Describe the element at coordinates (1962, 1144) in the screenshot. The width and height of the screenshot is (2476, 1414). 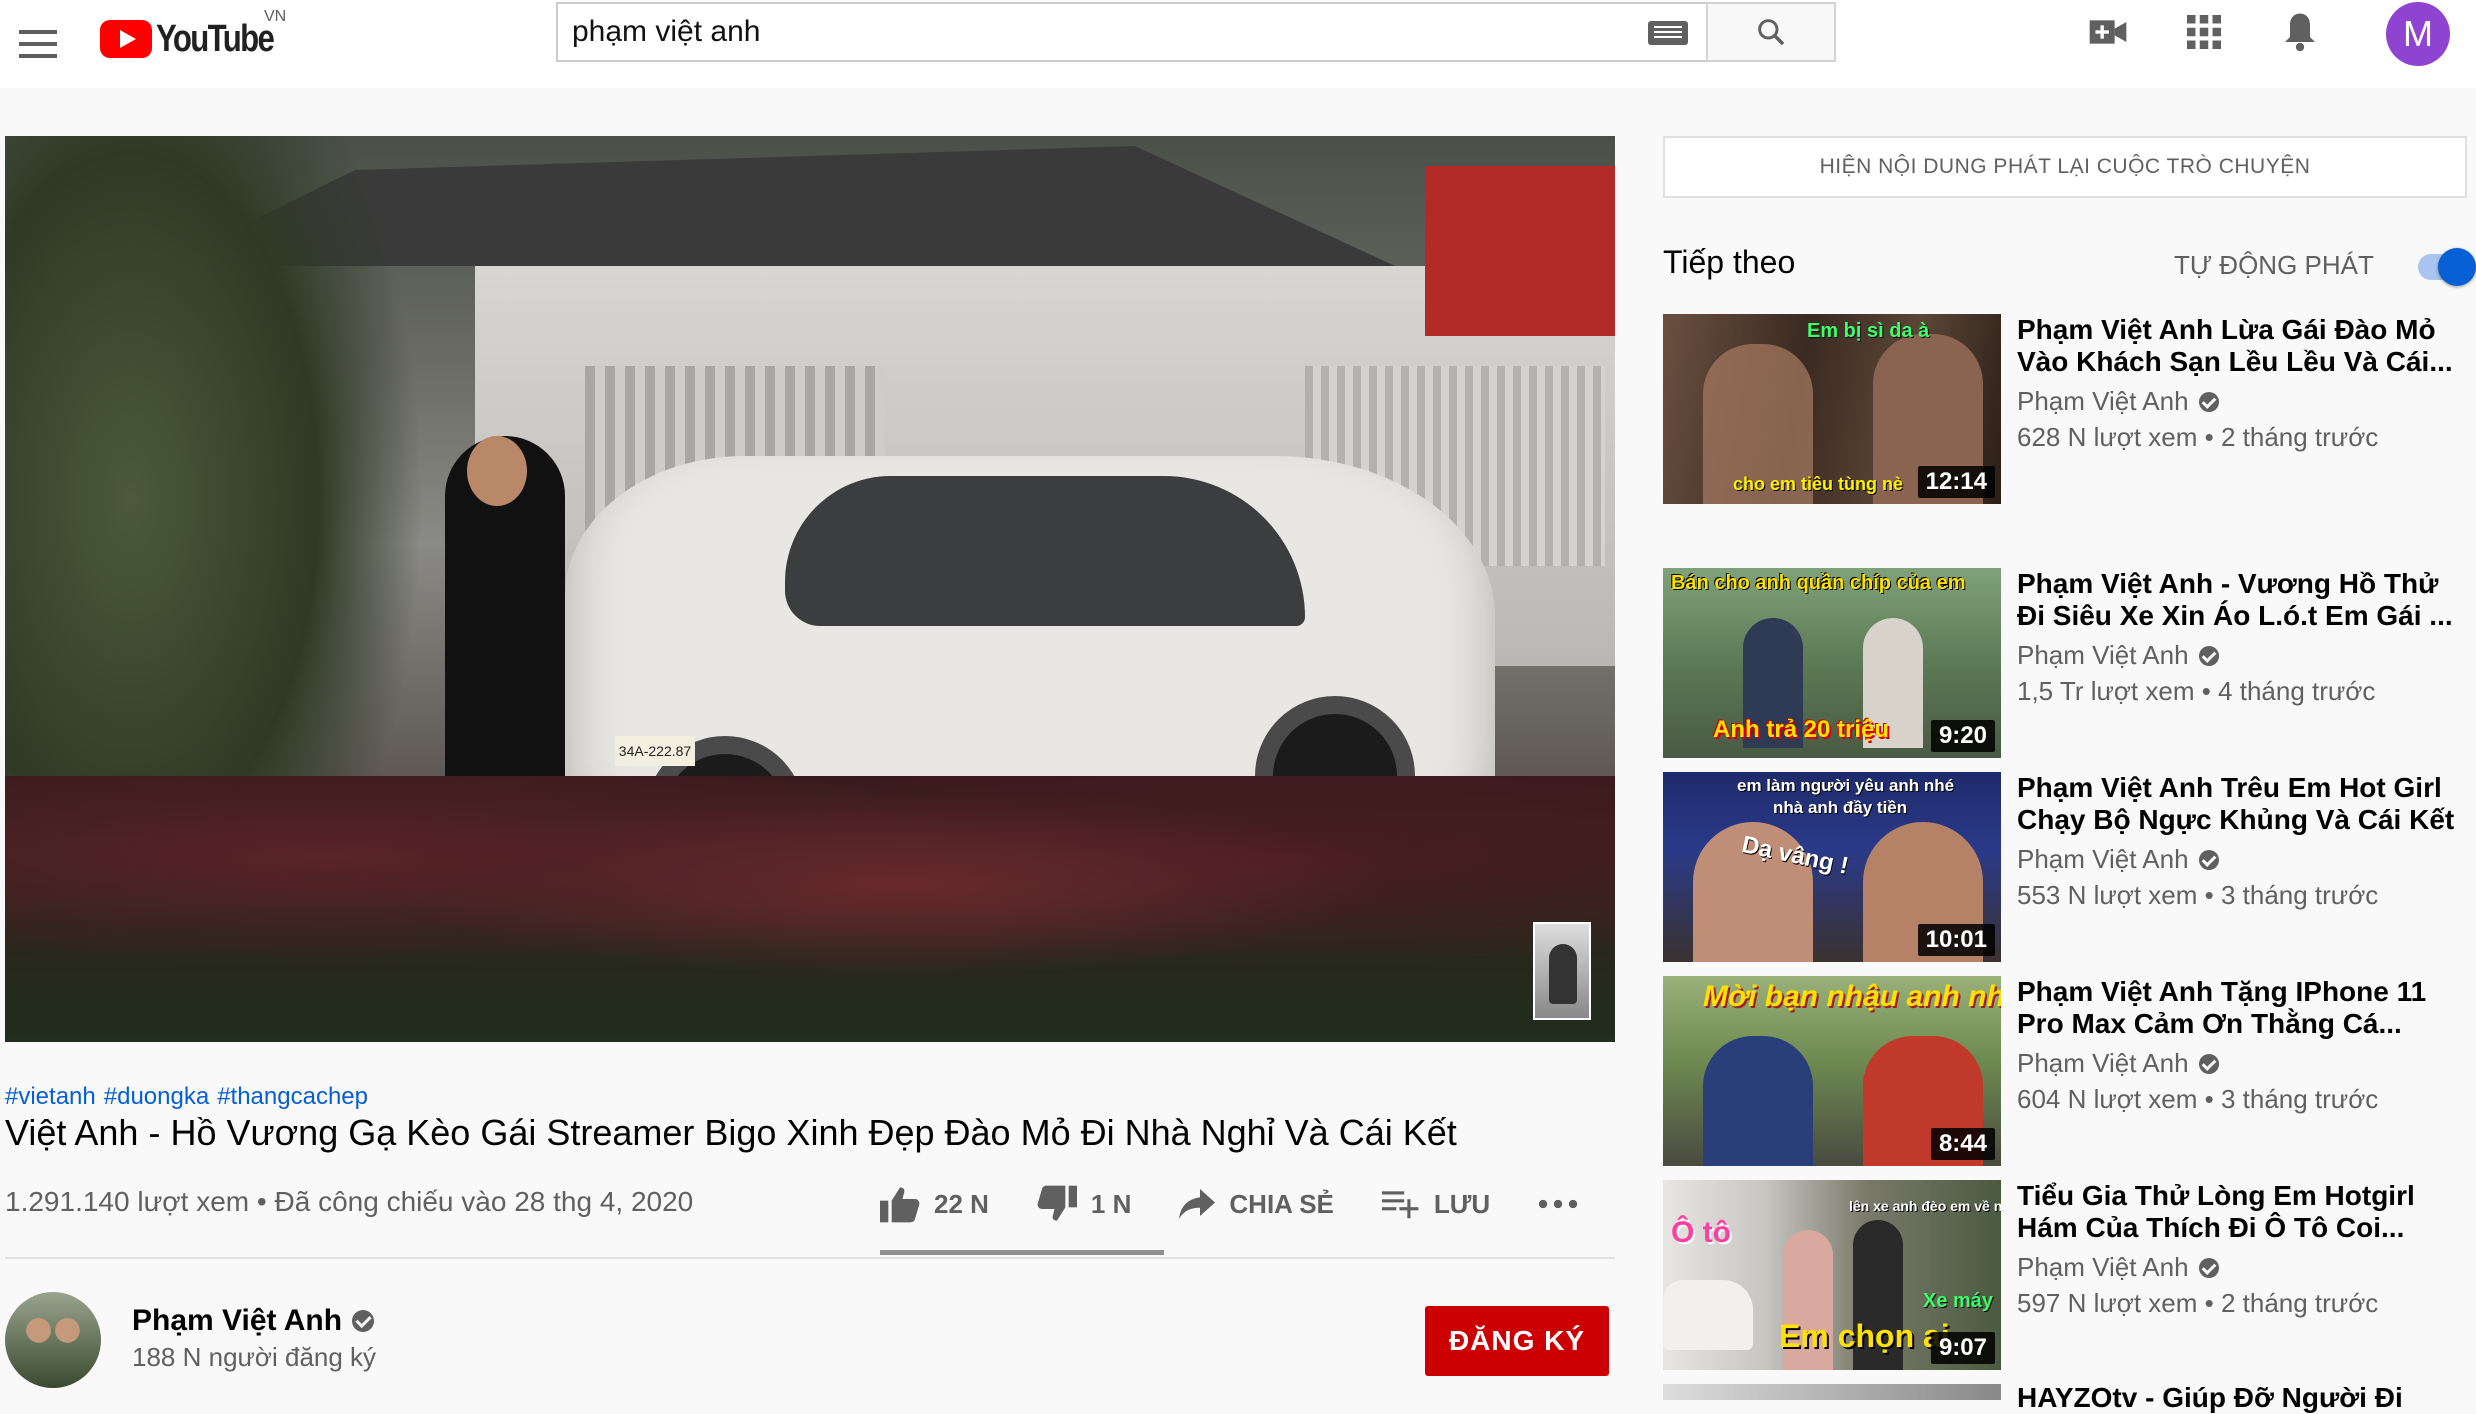
I see `video-duration: 8:44` at that location.